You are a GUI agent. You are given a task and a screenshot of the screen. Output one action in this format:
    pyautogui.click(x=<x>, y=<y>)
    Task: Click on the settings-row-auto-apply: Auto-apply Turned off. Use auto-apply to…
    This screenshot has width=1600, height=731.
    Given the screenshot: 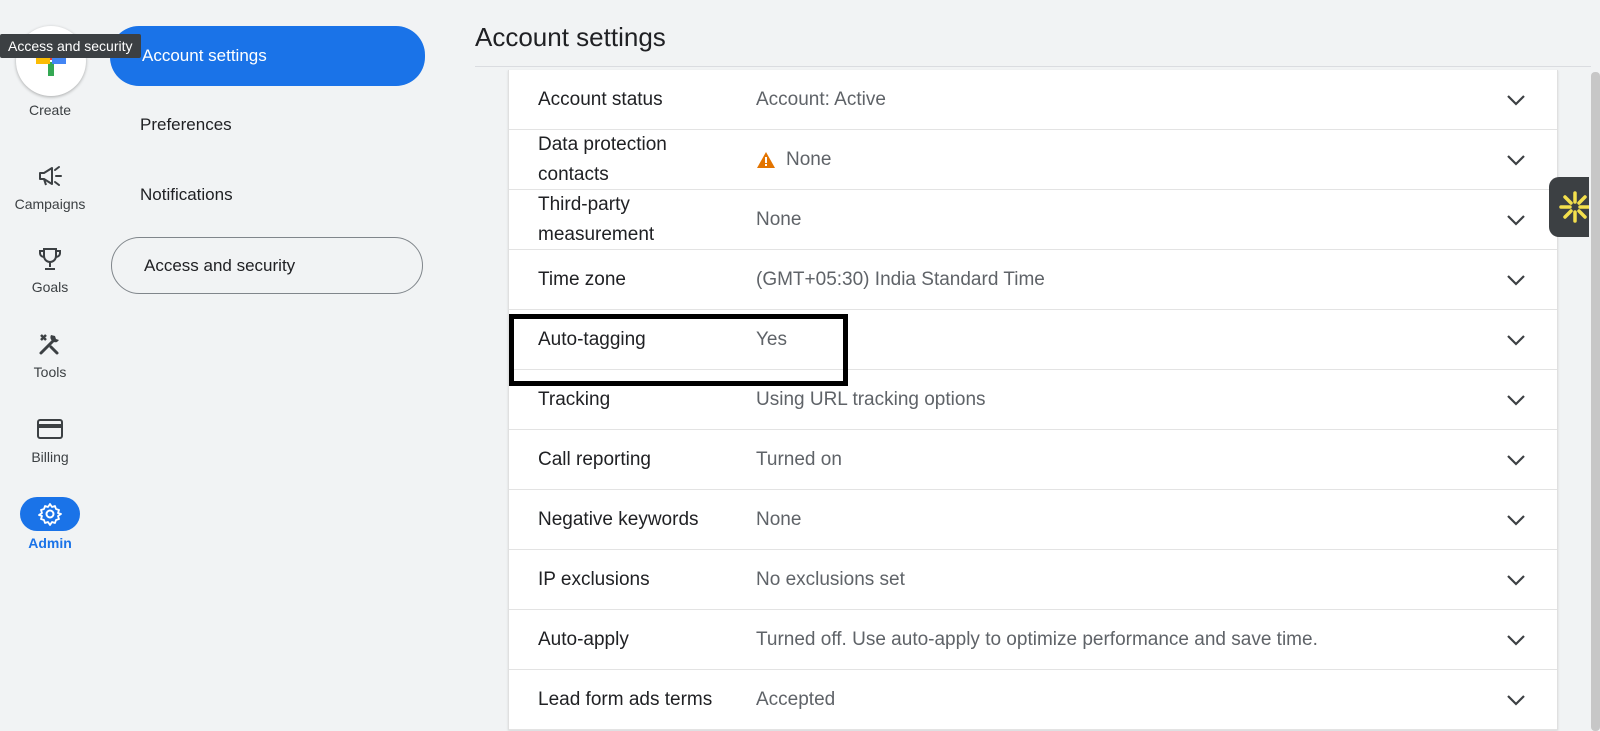 What is the action you would take?
    pyautogui.click(x=1033, y=640)
    